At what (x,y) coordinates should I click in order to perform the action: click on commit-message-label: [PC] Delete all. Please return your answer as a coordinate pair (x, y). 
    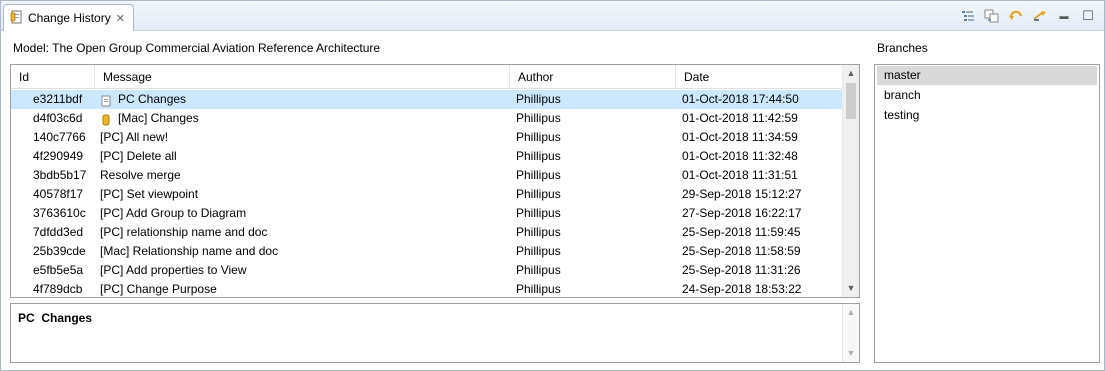
    Looking at the image, I should click on (138, 156).